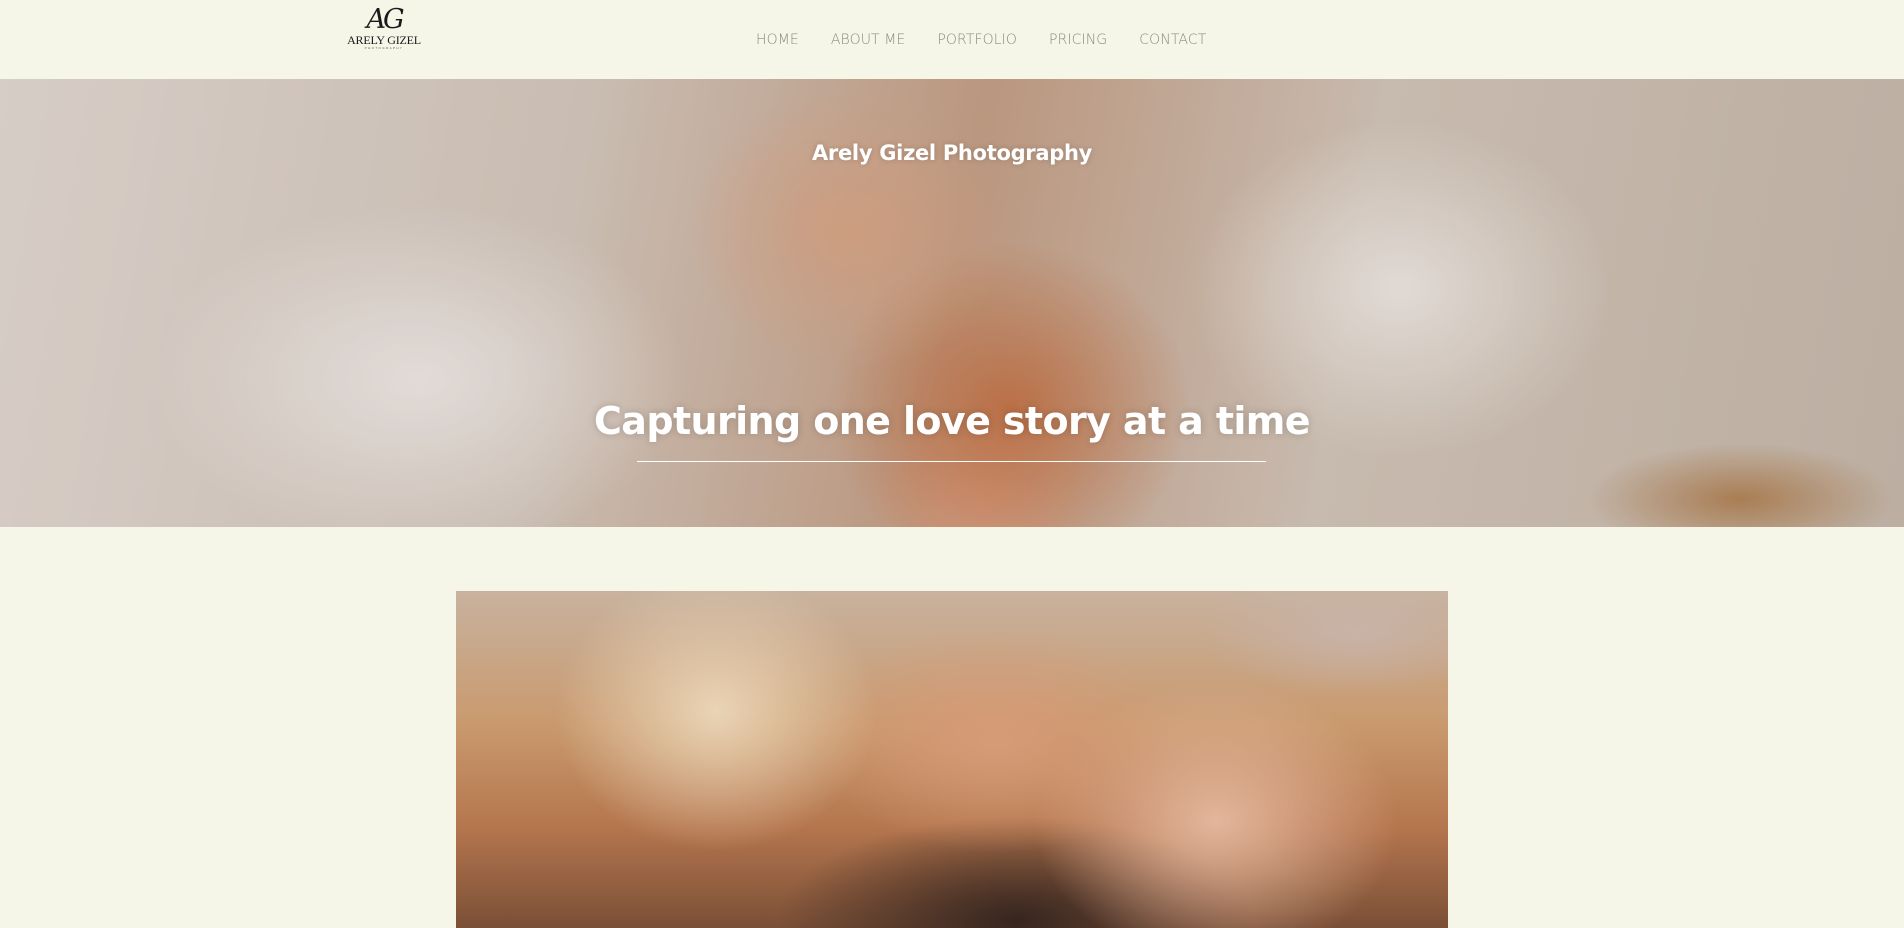 The height and width of the screenshot is (928, 1904). I want to click on logo-wordmark: ARELY GIZEL, so click(384, 40).